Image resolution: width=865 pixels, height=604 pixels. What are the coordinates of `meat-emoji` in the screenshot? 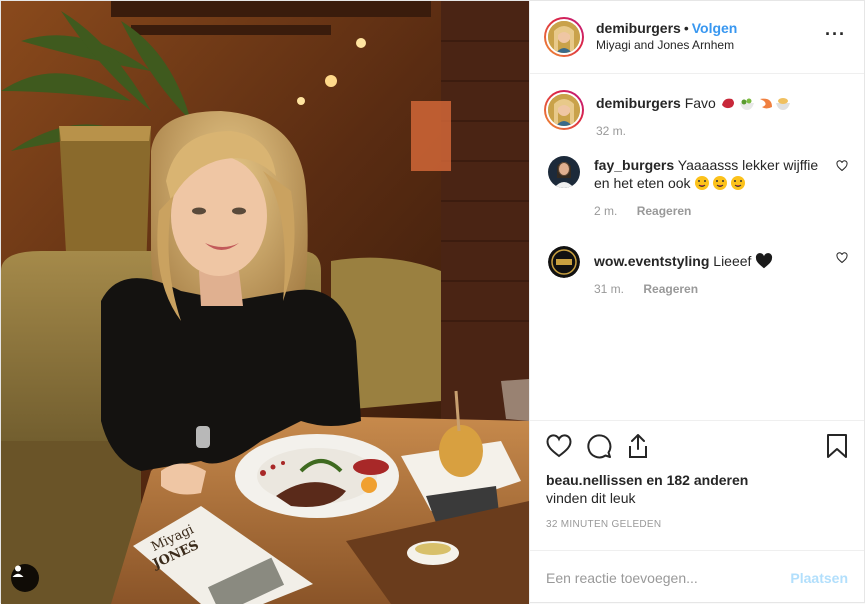 It's located at (727, 103).